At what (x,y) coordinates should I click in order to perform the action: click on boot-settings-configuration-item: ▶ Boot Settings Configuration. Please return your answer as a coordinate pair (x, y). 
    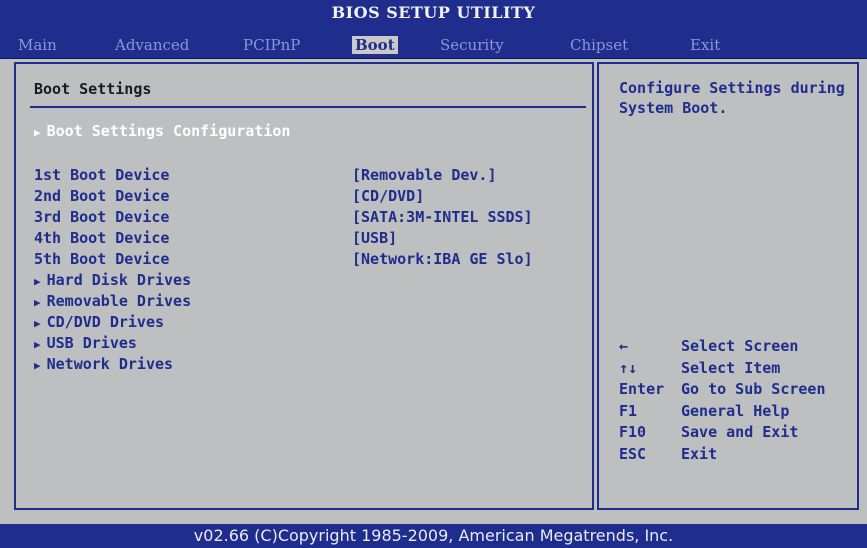
    Looking at the image, I should click on (162, 131).